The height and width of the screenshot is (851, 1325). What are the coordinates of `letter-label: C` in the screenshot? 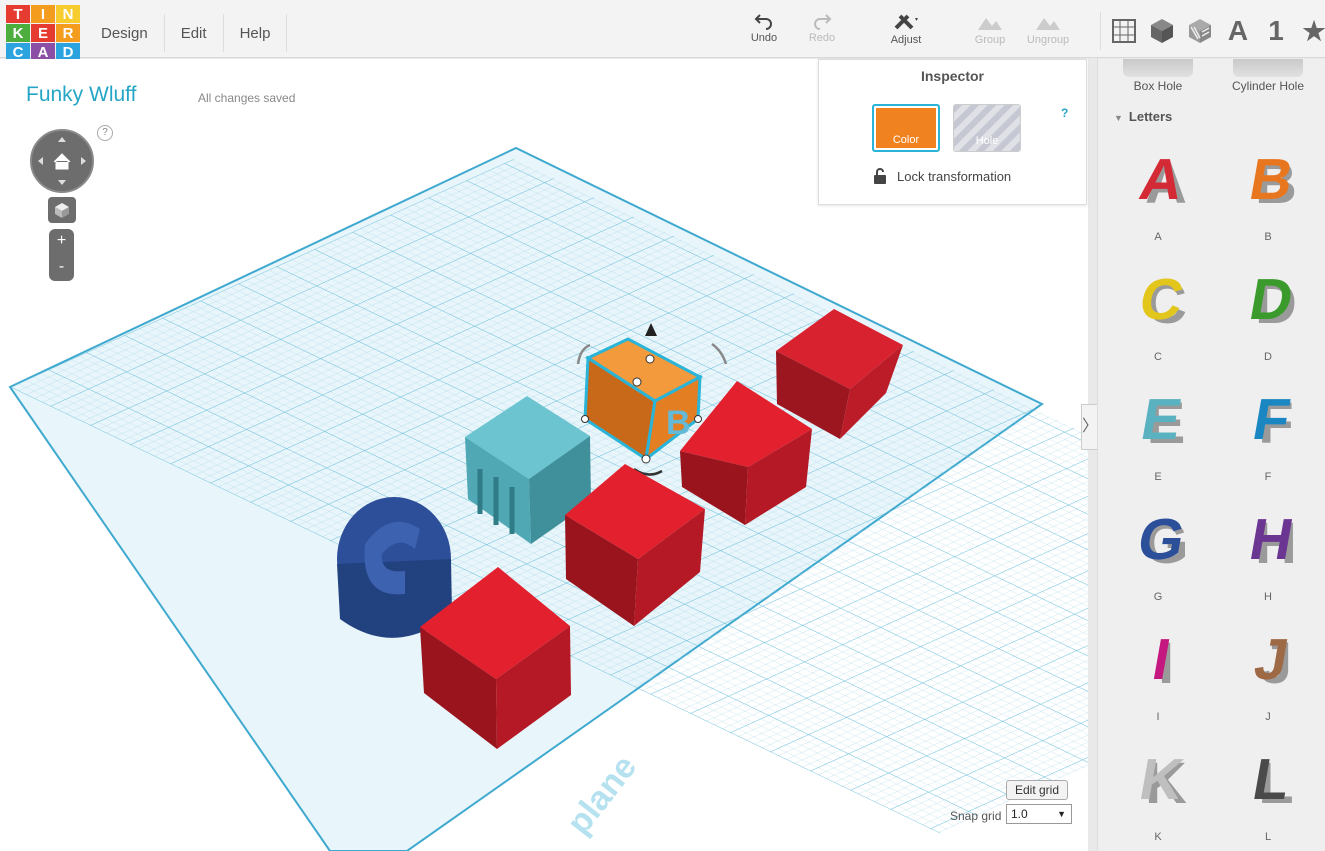 It's located at (1158, 357).